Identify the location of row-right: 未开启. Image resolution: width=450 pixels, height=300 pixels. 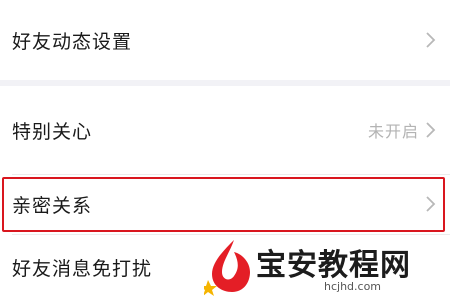
(402, 130).